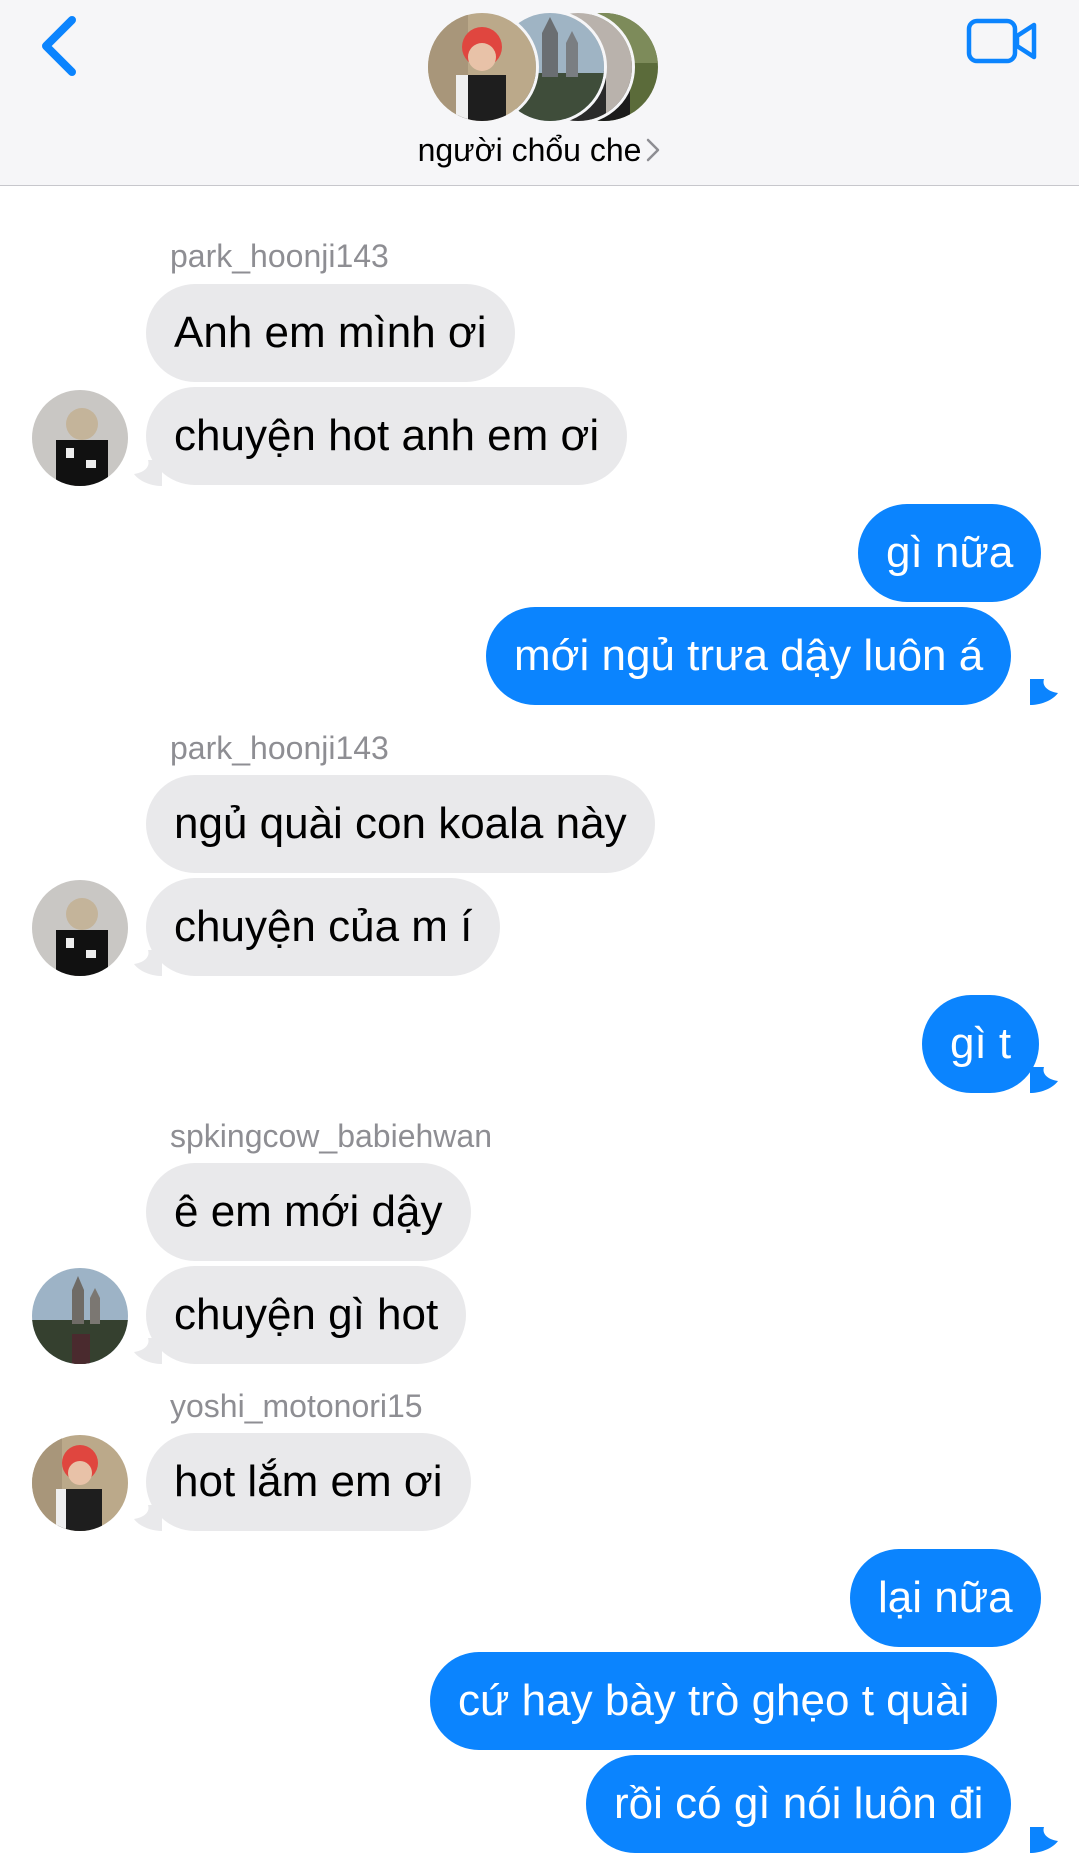 This screenshot has height=1873, width=1079. Describe the element at coordinates (653, 149) in the screenshot. I see `chevron-right-icon` at that location.